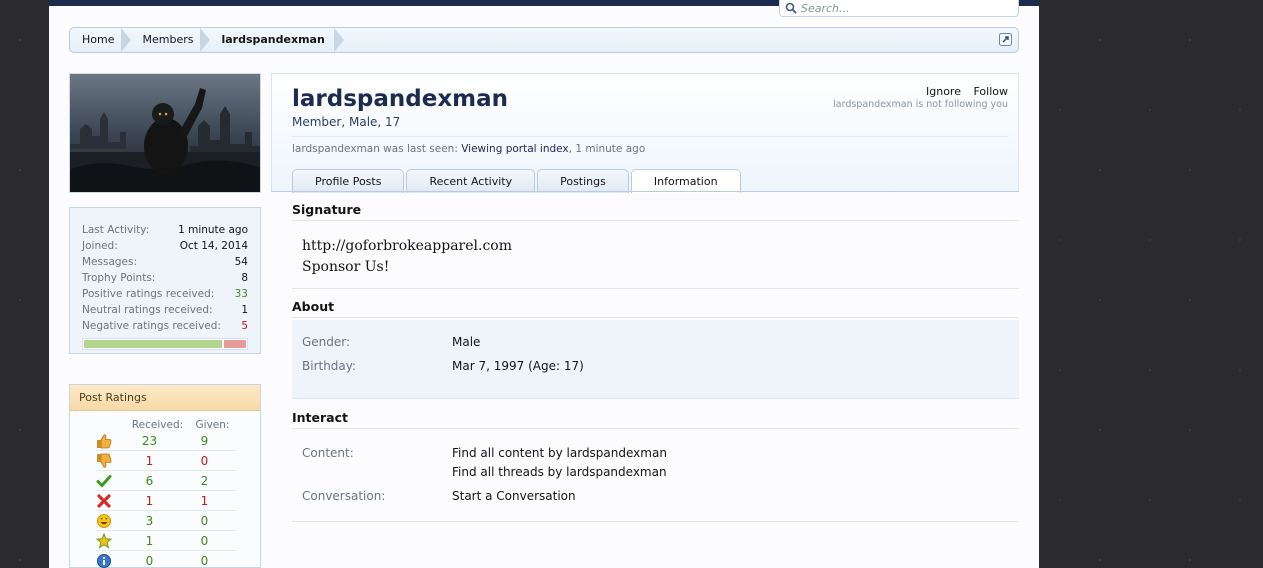 This screenshot has width=1263, height=568. I want to click on tab-information: Information, so click(685, 181).